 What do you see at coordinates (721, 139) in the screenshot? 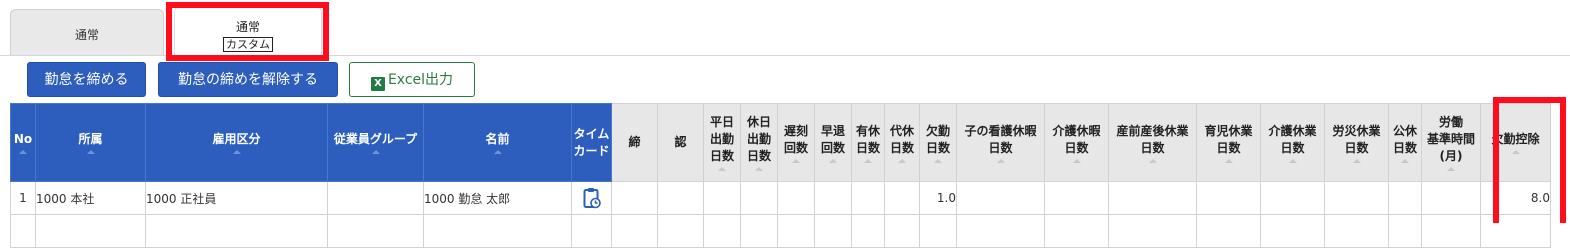
I see `column-header-label: 平日 出勤 日数` at bounding box center [721, 139].